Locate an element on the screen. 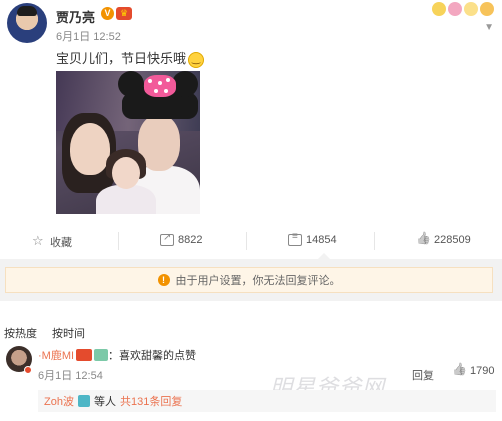  post-content: 宝贝儿们，节日快乐哦 is located at coordinates (130, 58).